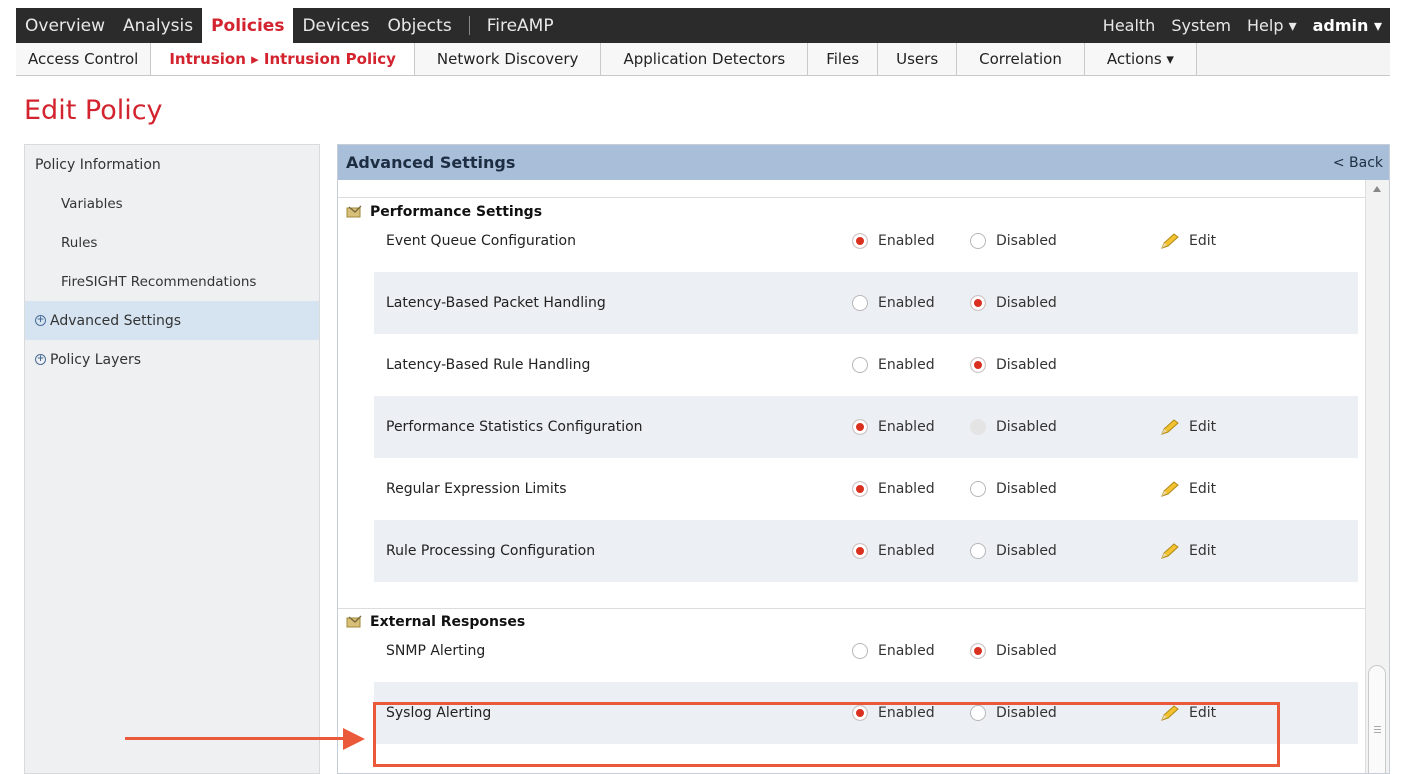 The width and height of the screenshot is (1406, 774). I want to click on subnav-access-control: Access Control, so click(84, 59).